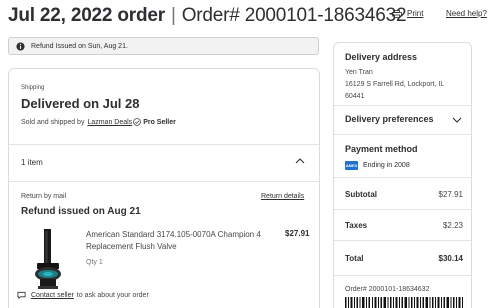 This screenshot has width=500, height=308. What do you see at coordinates (457, 120) in the screenshot?
I see `chevron-down-icon` at bounding box center [457, 120].